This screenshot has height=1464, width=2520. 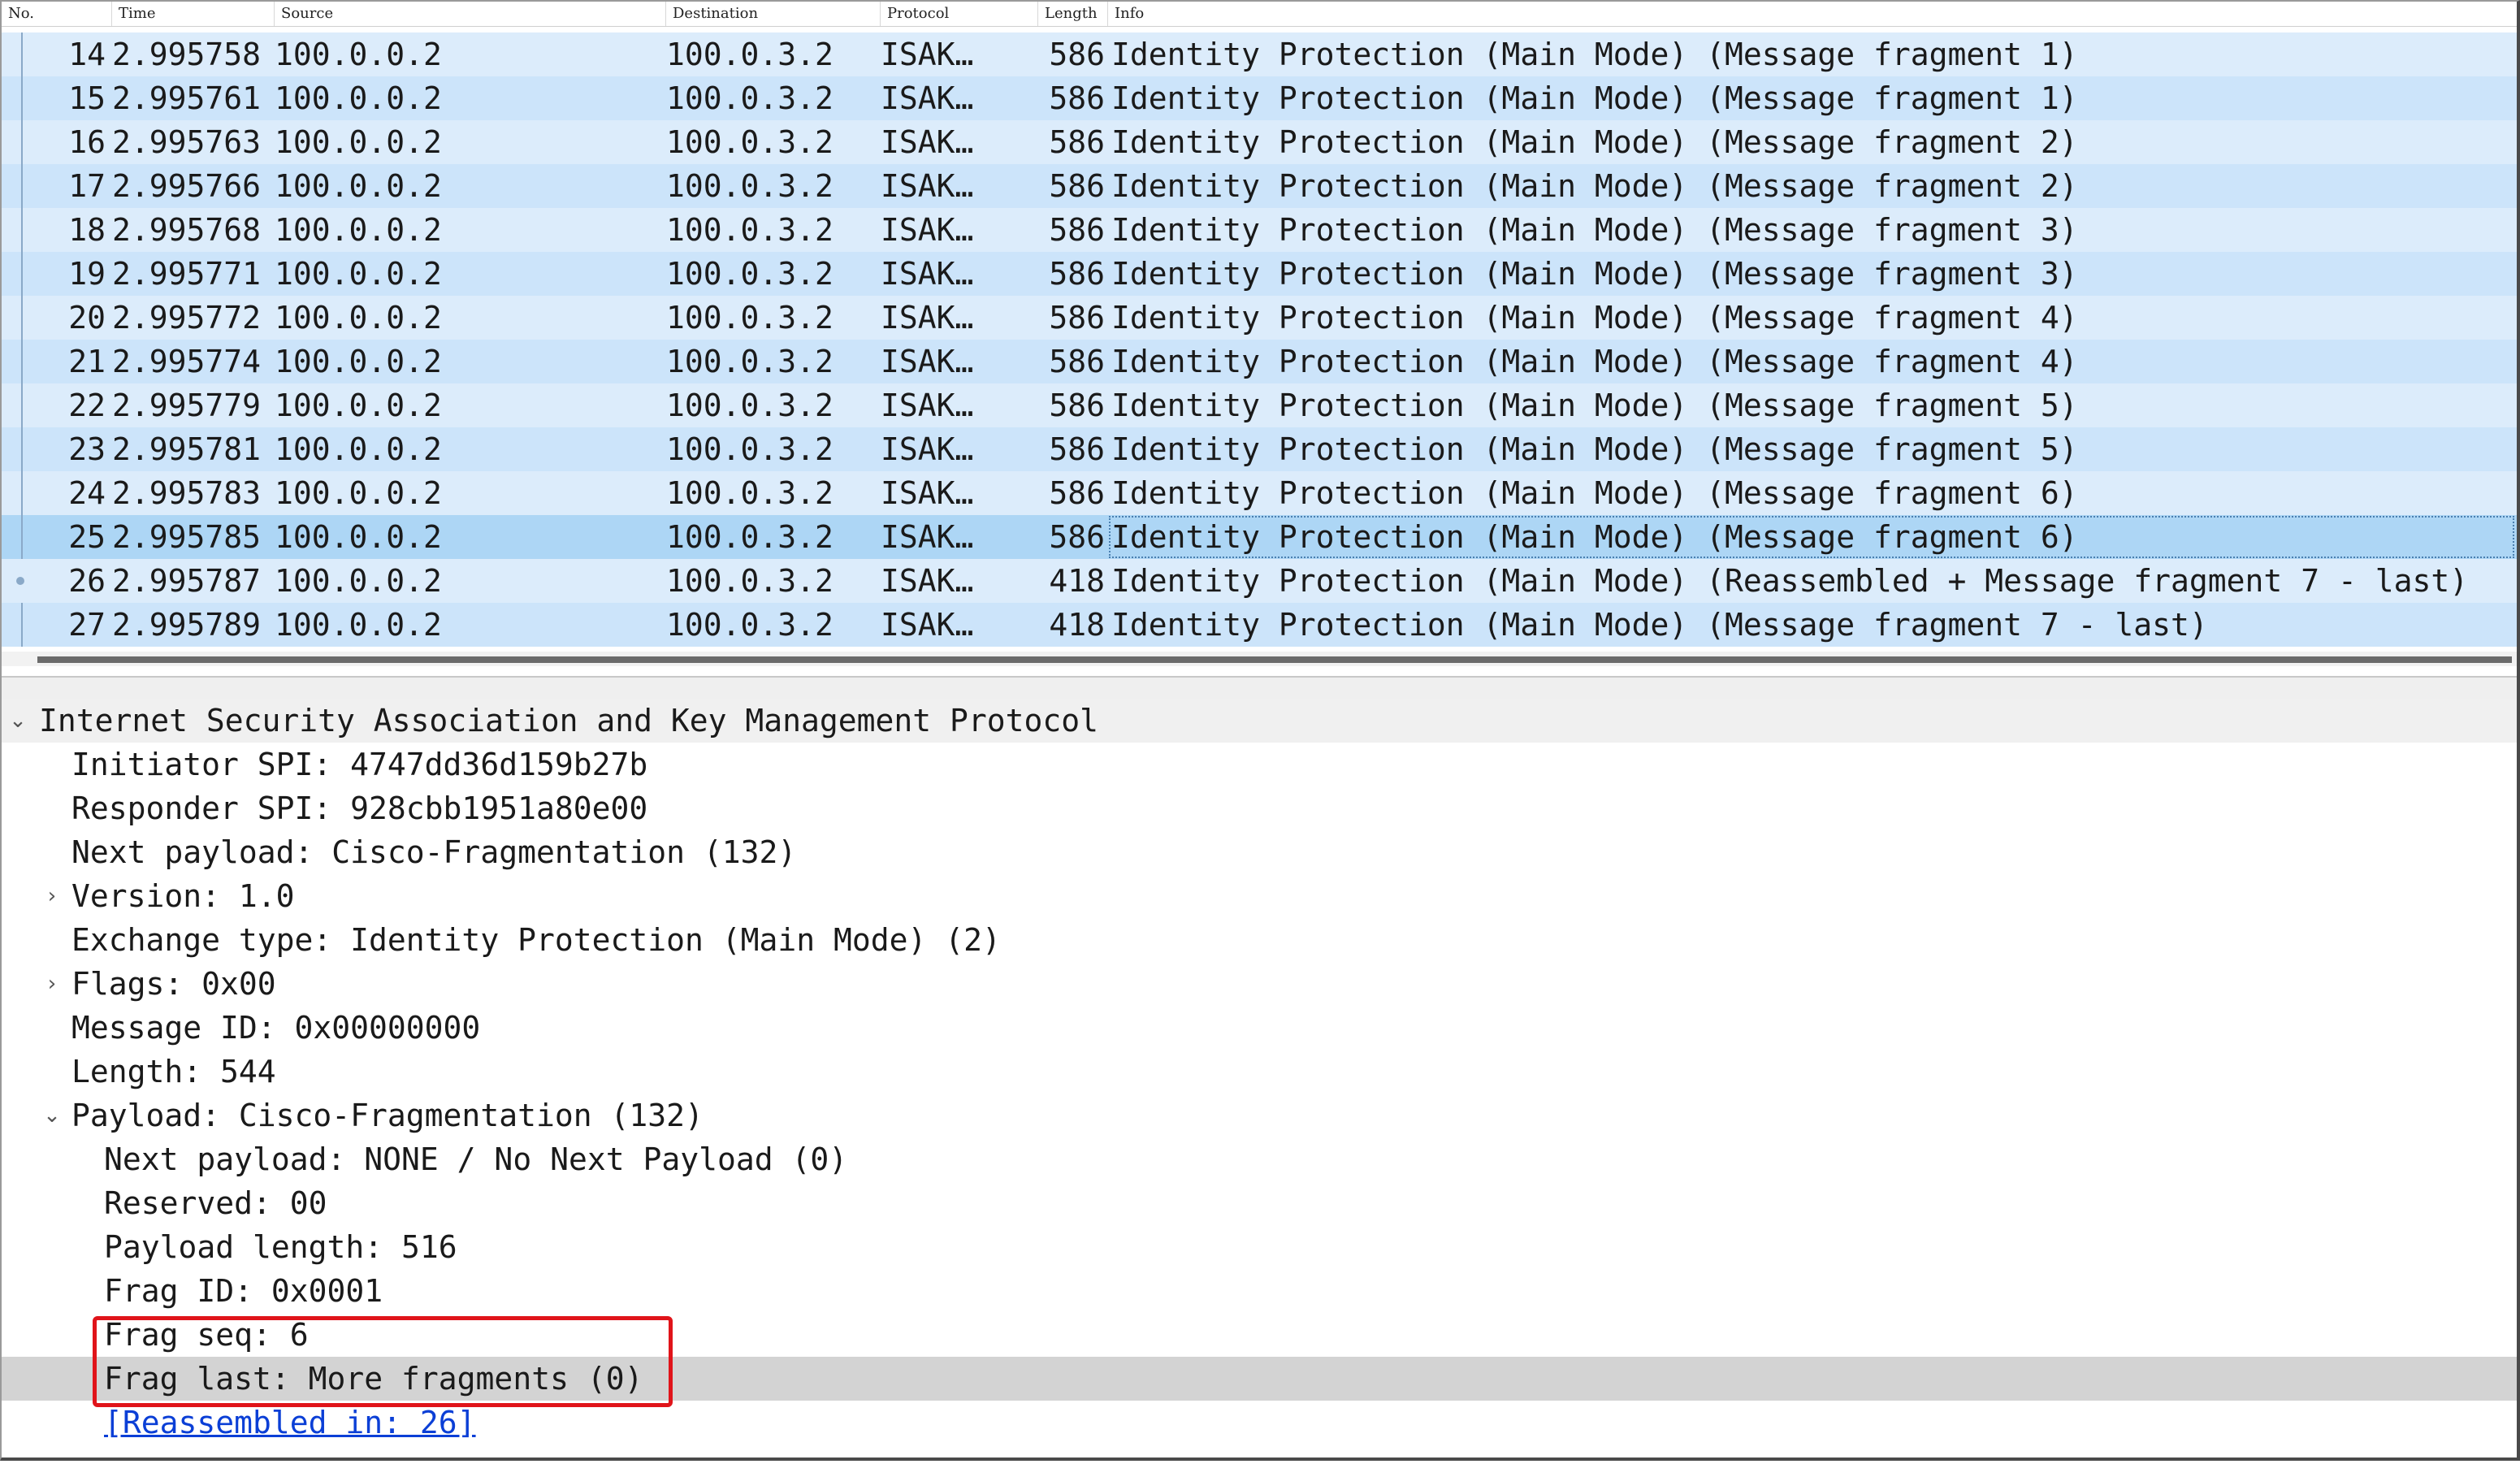 What do you see at coordinates (207, 1335) in the screenshot?
I see `tree-node-label: Frag seq: 6` at bounding box center [207, 1335].